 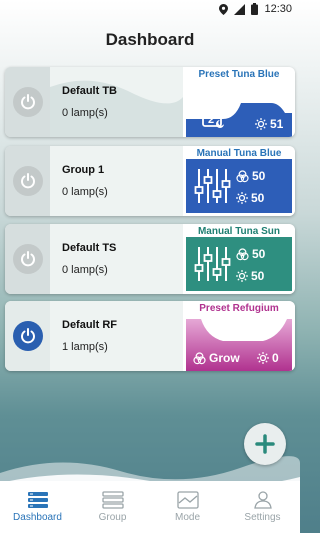 What do you see at coordinates (112, 517) in the screenshot?
I see `nav-label: Group` at bounding box center [112, 517].